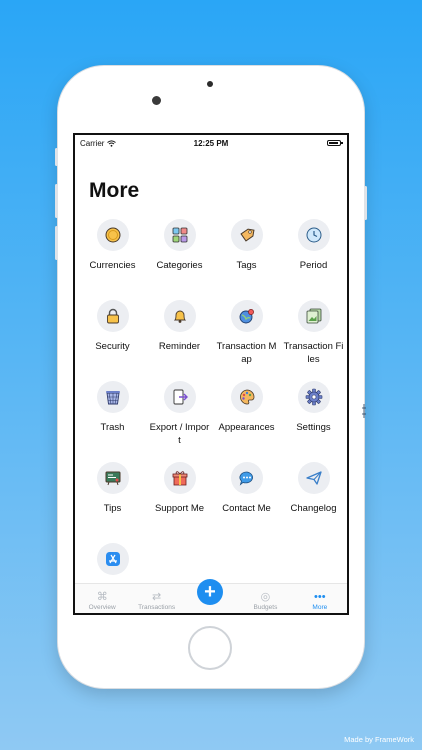  I want to click on menu-item-export-import: Export / Import, so click(179, 421).